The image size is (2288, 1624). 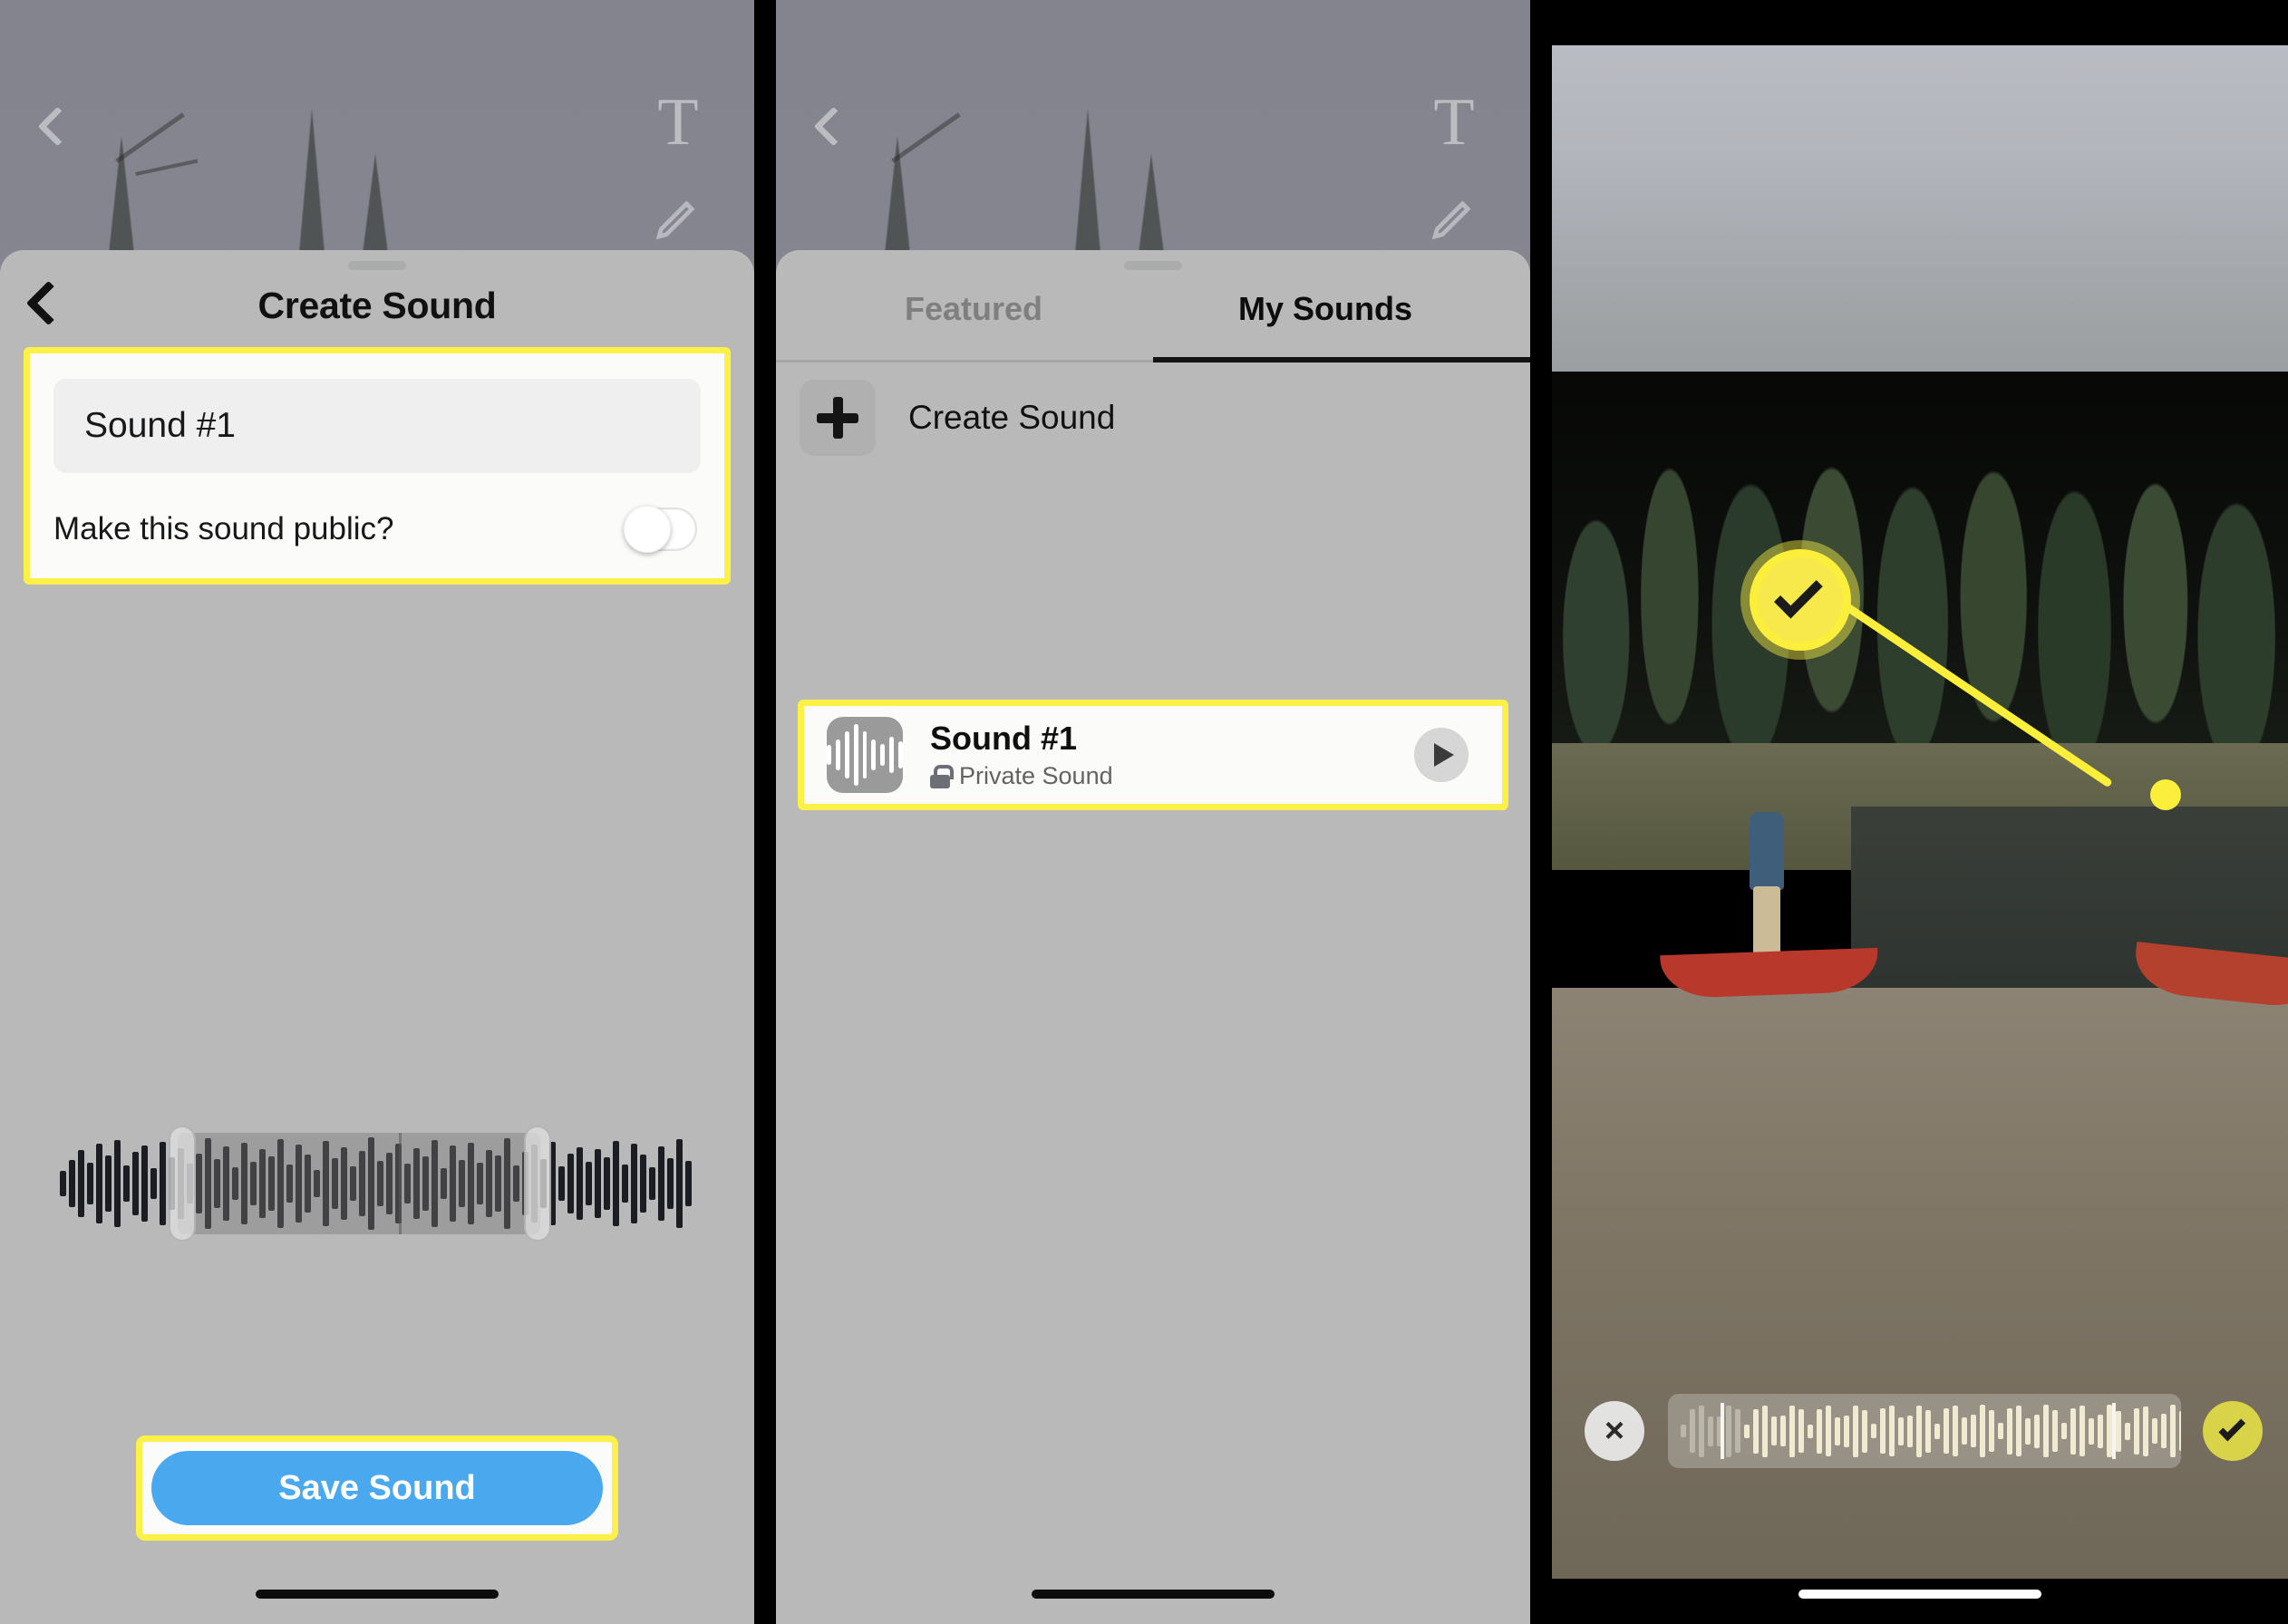 I want to click on plus-icon, so click(x=837, y=418).